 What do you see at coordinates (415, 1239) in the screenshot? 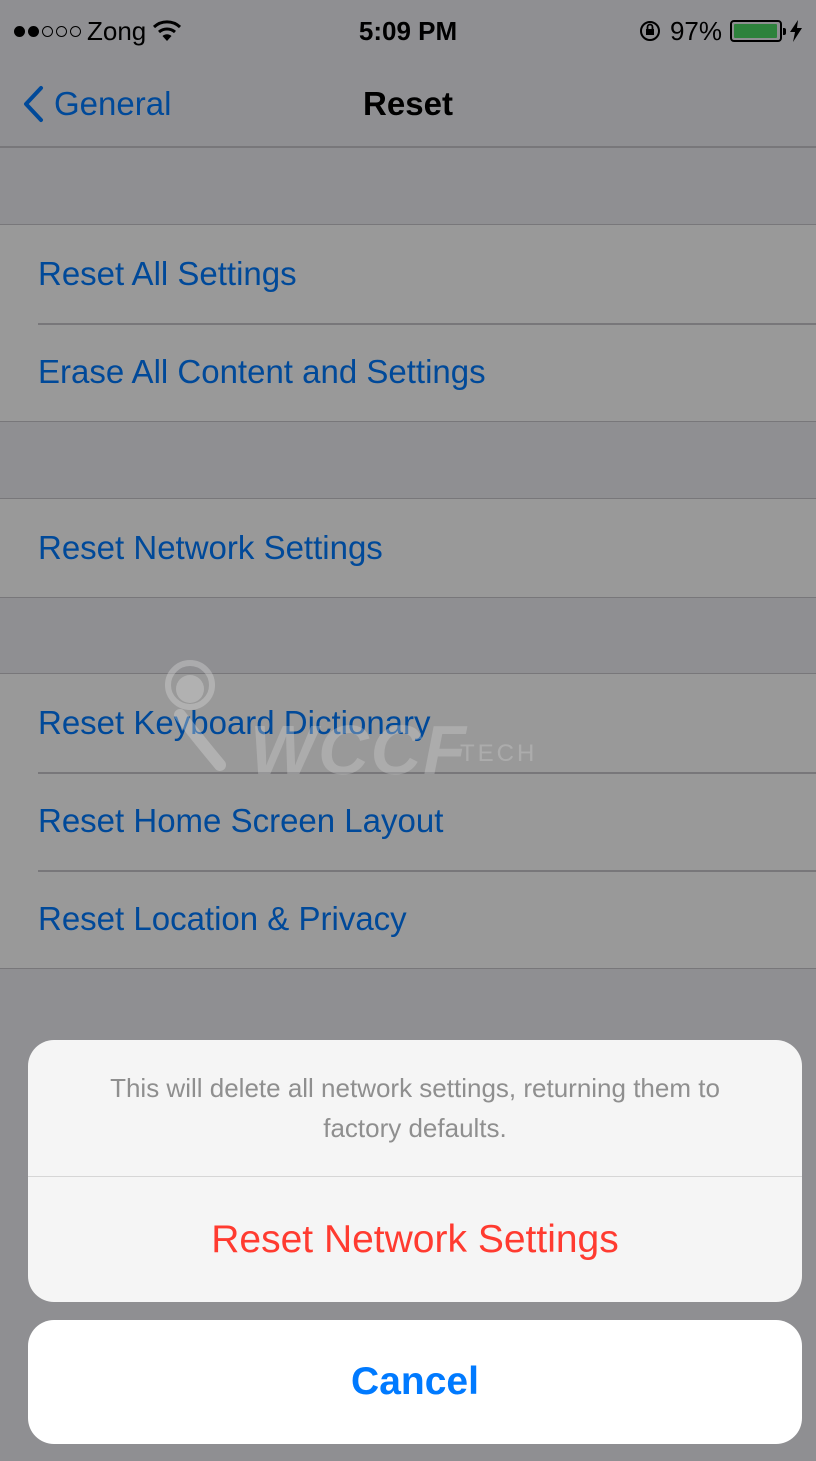
I see `confirm-reset-network-button: Reset Network Settings` at bounding box center [415, 1239].